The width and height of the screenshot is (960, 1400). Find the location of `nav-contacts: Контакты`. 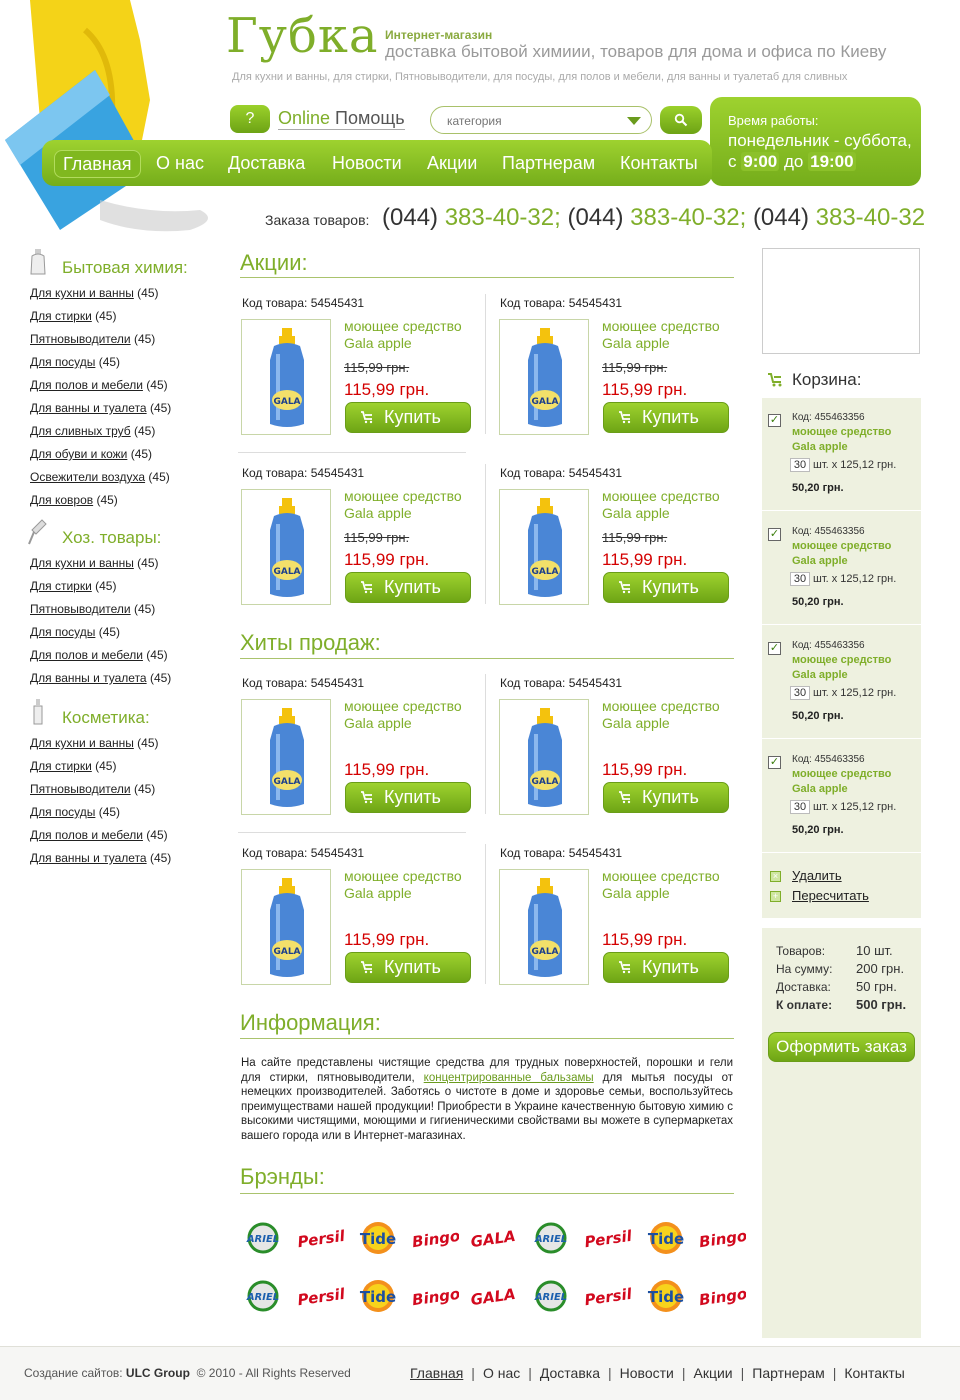

nav-contacts: Контакты is located at coordinates (659, 163).